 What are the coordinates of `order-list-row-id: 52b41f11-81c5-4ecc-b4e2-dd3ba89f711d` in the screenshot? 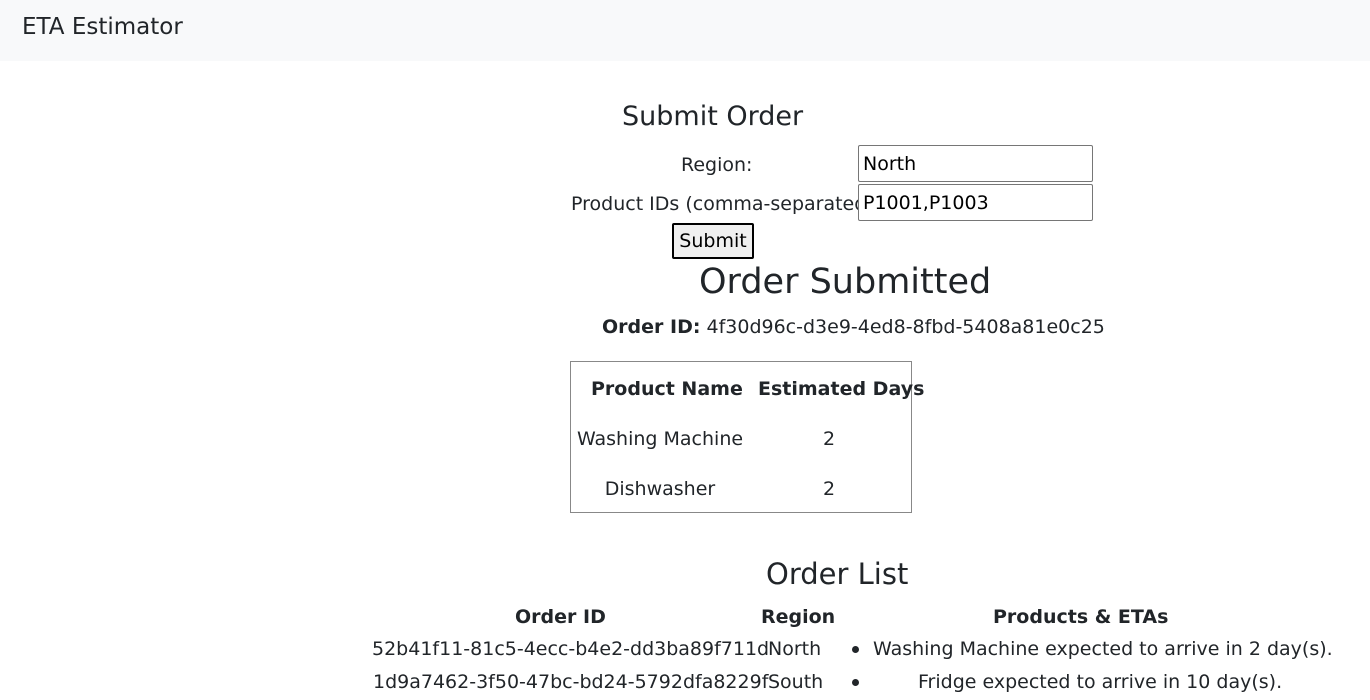 It's located at (571, 649).